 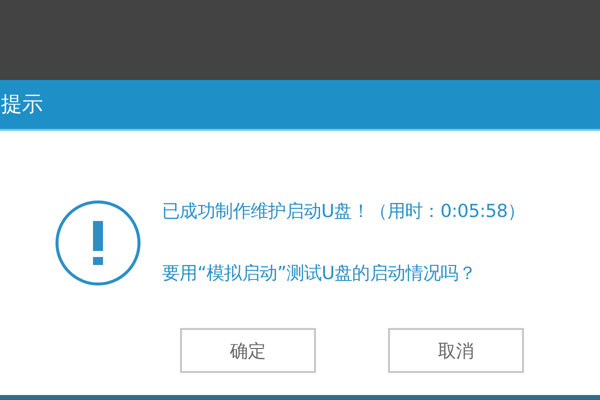 I want to click on message-text: 已成功制作维护启动U盘！（用时：0:05:58）, so click(x=344, y=212).